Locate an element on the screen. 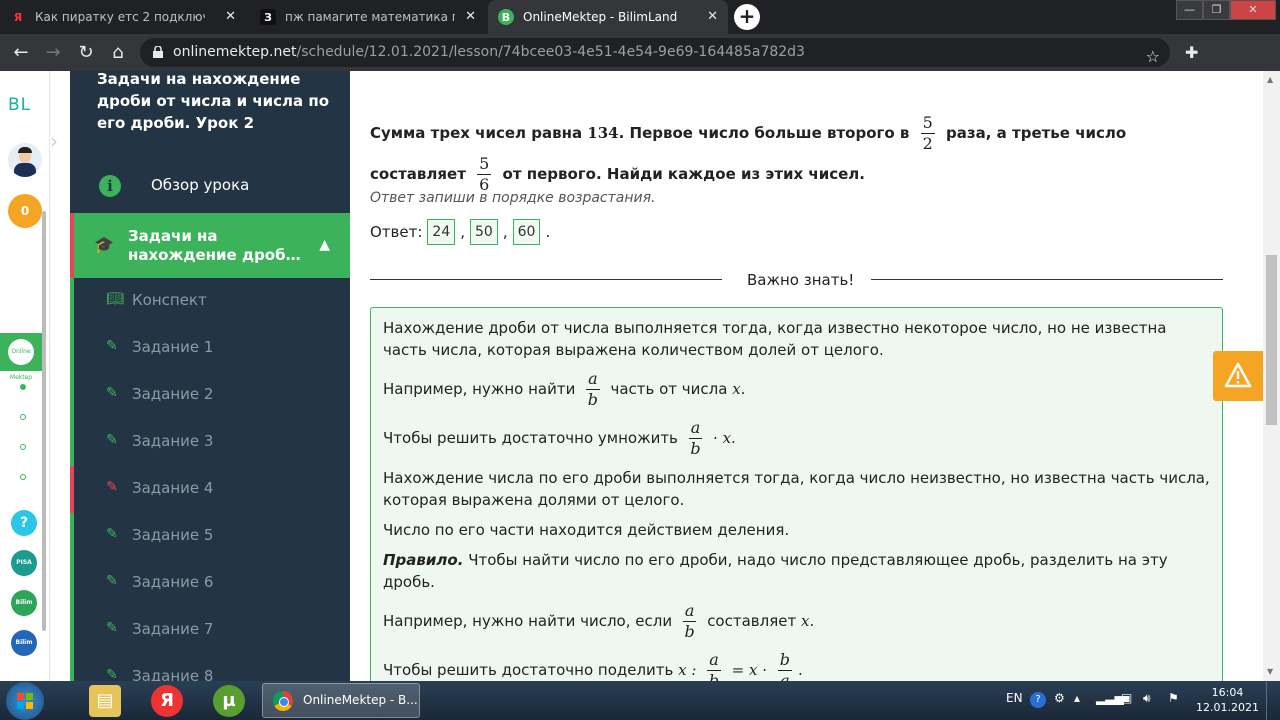  explorer-icon: ▤ is located at coordinates (105, 701).